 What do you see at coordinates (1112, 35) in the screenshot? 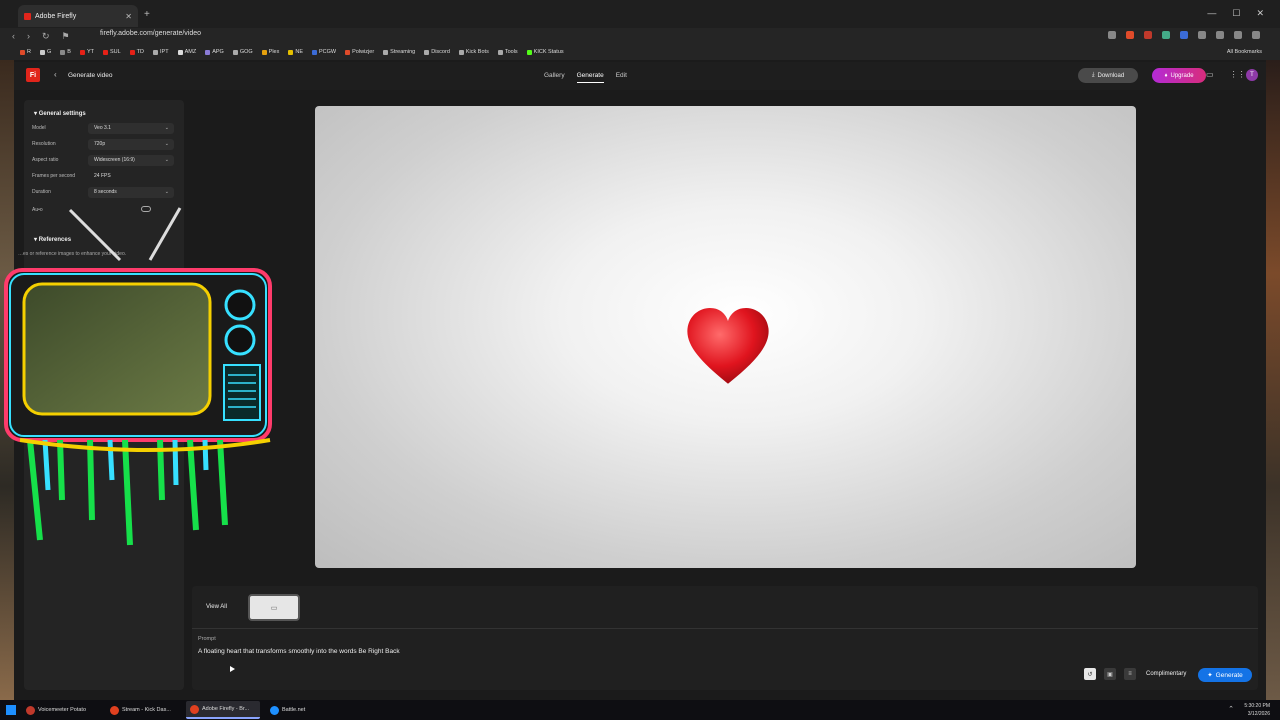
I see `share-icon` at bounding box center [1112, 35].